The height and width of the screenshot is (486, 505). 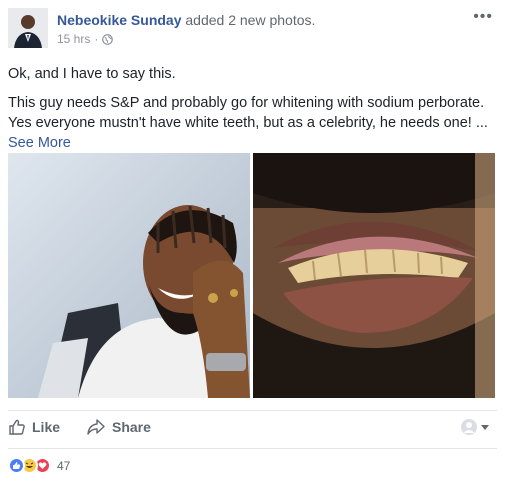 I want to click on share-button: Share, so click(x=118, y=427).